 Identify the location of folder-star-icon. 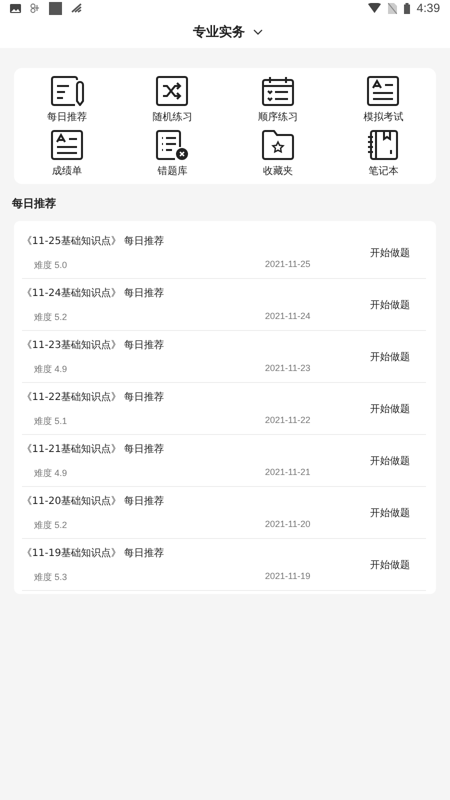
(277, 145).